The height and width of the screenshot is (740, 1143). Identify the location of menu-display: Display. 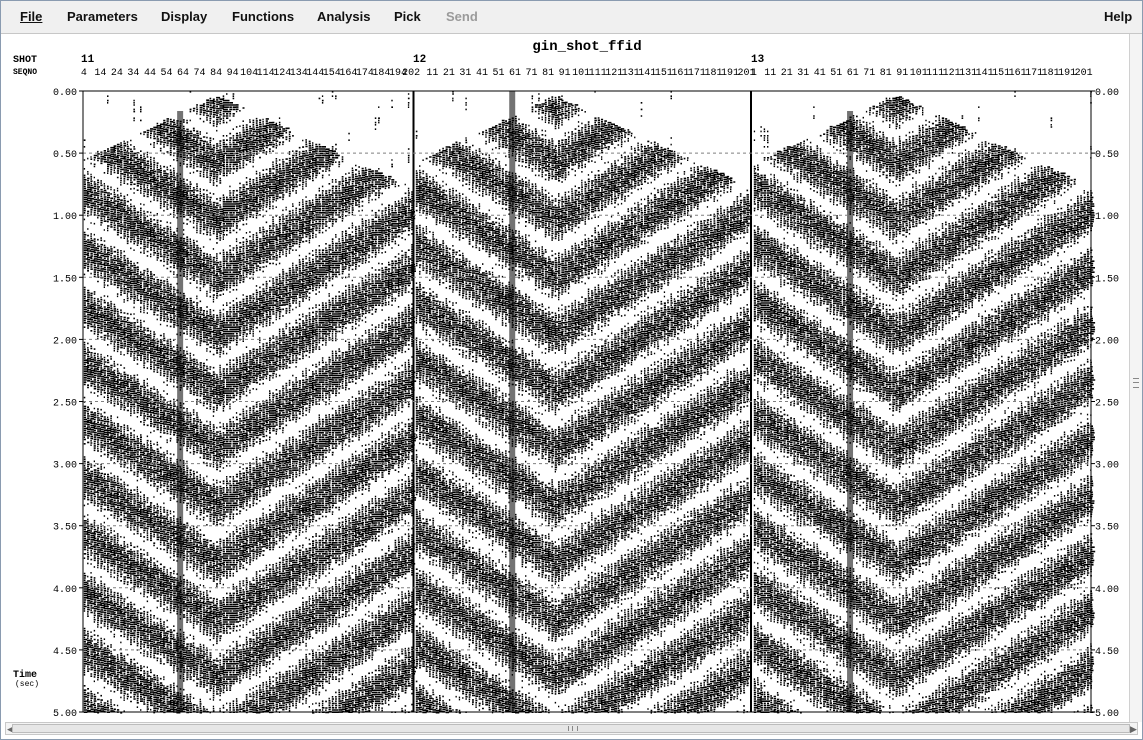
(184, 16).